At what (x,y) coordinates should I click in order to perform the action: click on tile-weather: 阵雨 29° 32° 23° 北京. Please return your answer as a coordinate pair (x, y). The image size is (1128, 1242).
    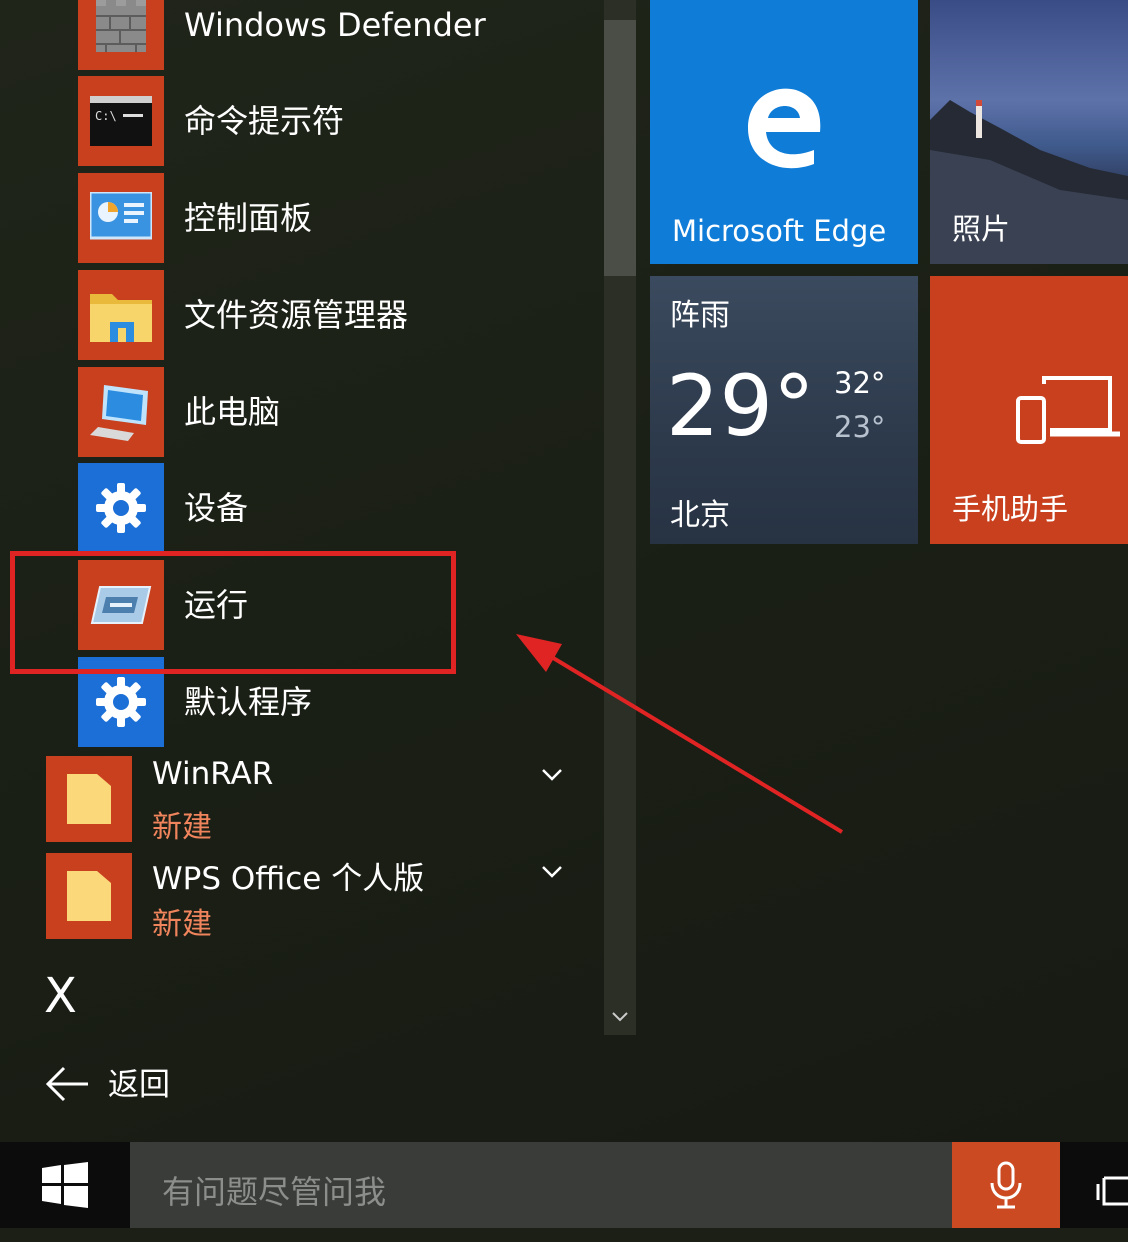
    Looking at the image, I should click on (784, 410).